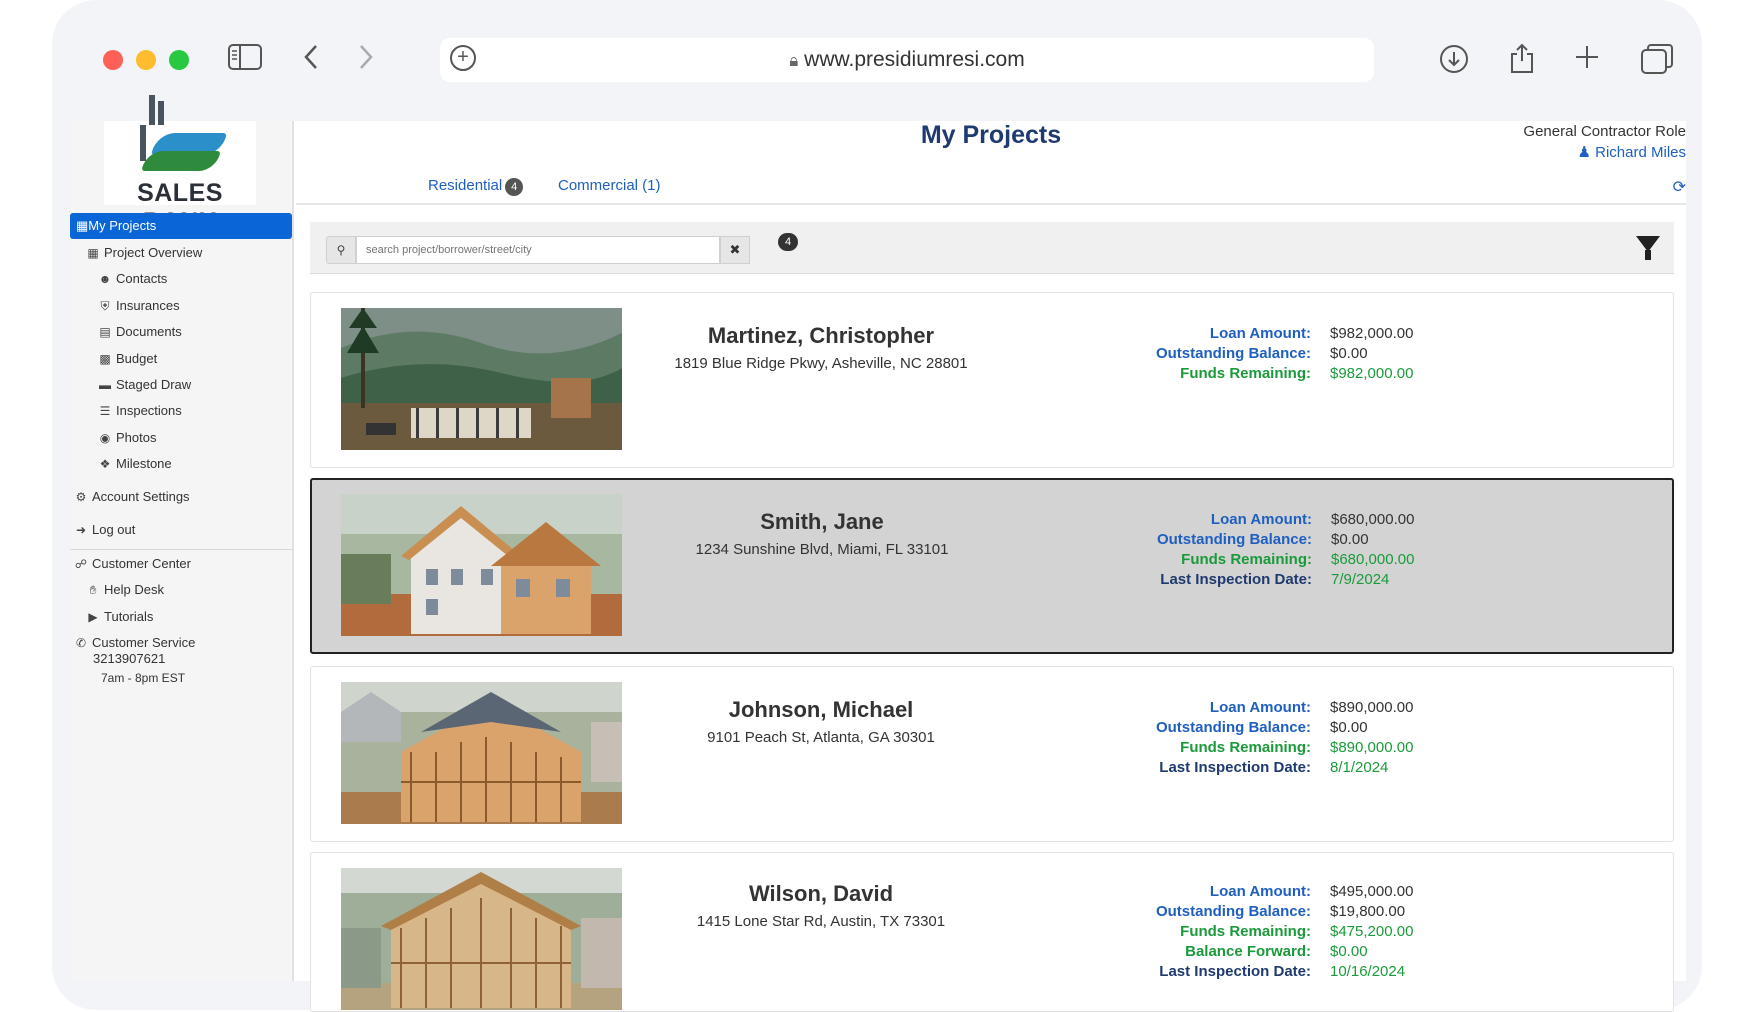 The width and height of the screenshot is (1752, 1012). What do you see at coordinates (105, 411) in the screenshot?
I see `list-icon: ☰` at bounding box center [105, 411].